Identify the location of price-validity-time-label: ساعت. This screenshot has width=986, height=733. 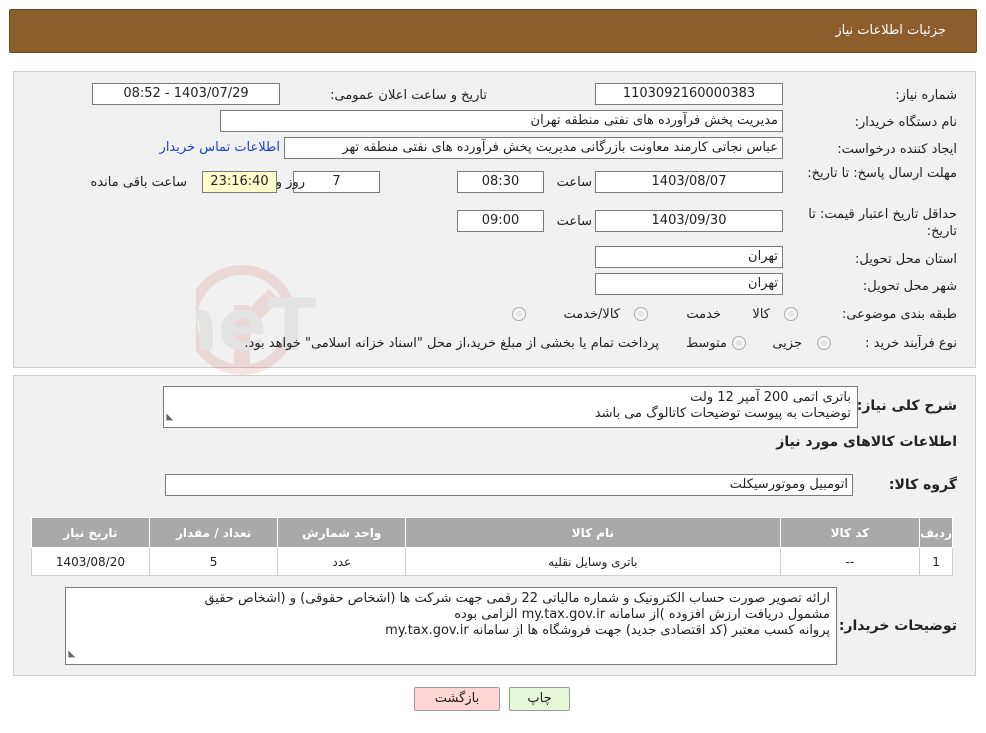
(574, 221).